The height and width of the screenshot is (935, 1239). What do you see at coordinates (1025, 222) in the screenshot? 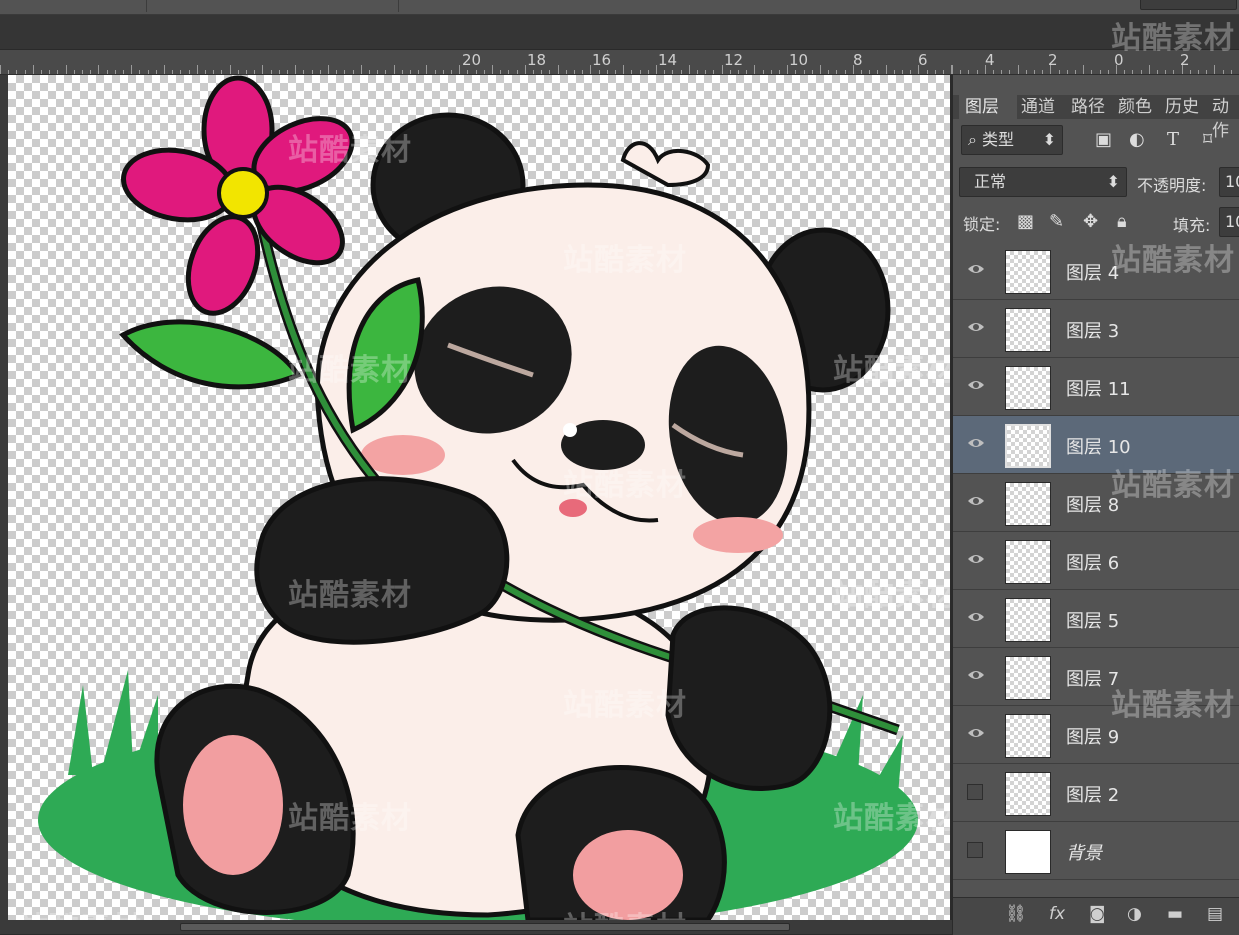
I see `lock-transparent-icon: ▩` at bounding box center [1025, 222].